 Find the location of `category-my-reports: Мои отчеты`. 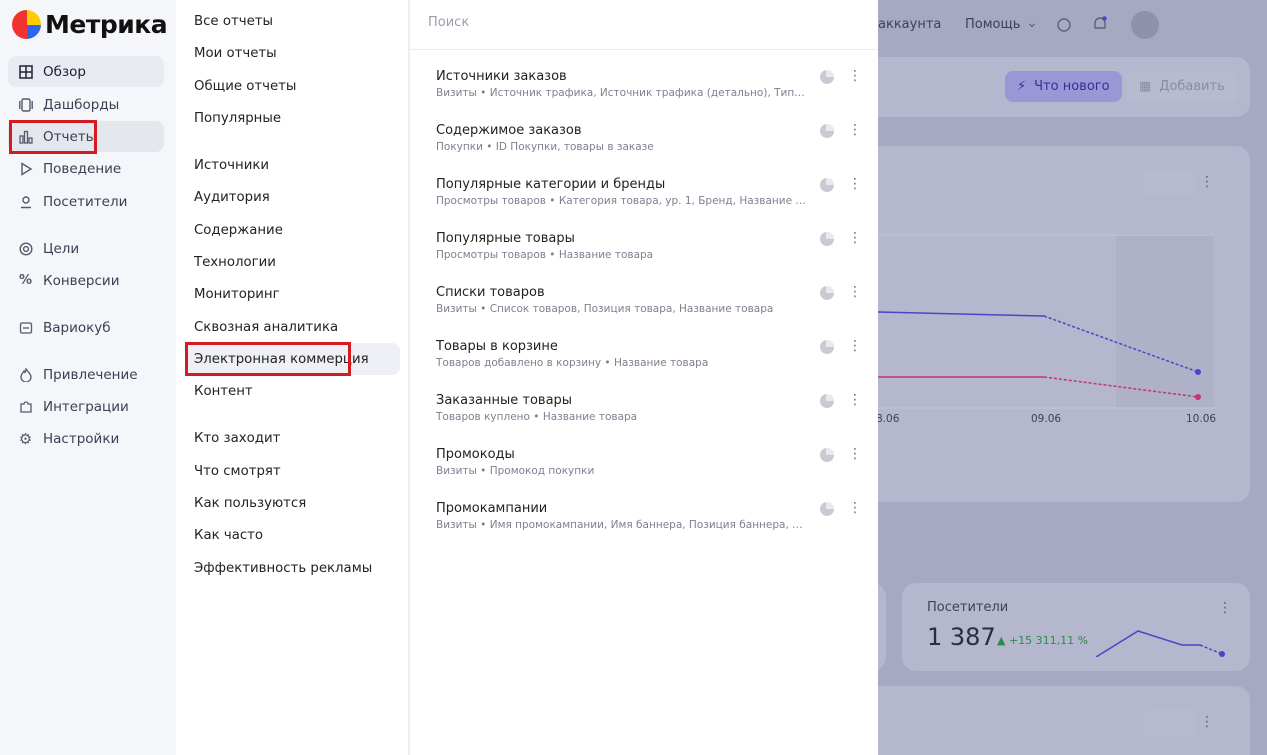

category-my-reports: Мои отчеты is located at coordinates (293, 53).